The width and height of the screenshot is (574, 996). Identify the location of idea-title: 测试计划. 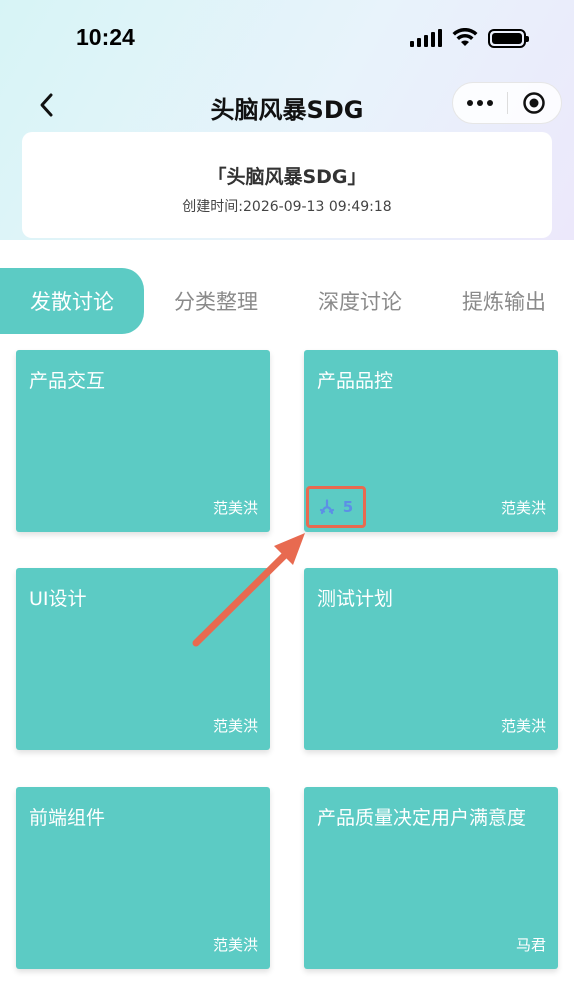
(355, 599).